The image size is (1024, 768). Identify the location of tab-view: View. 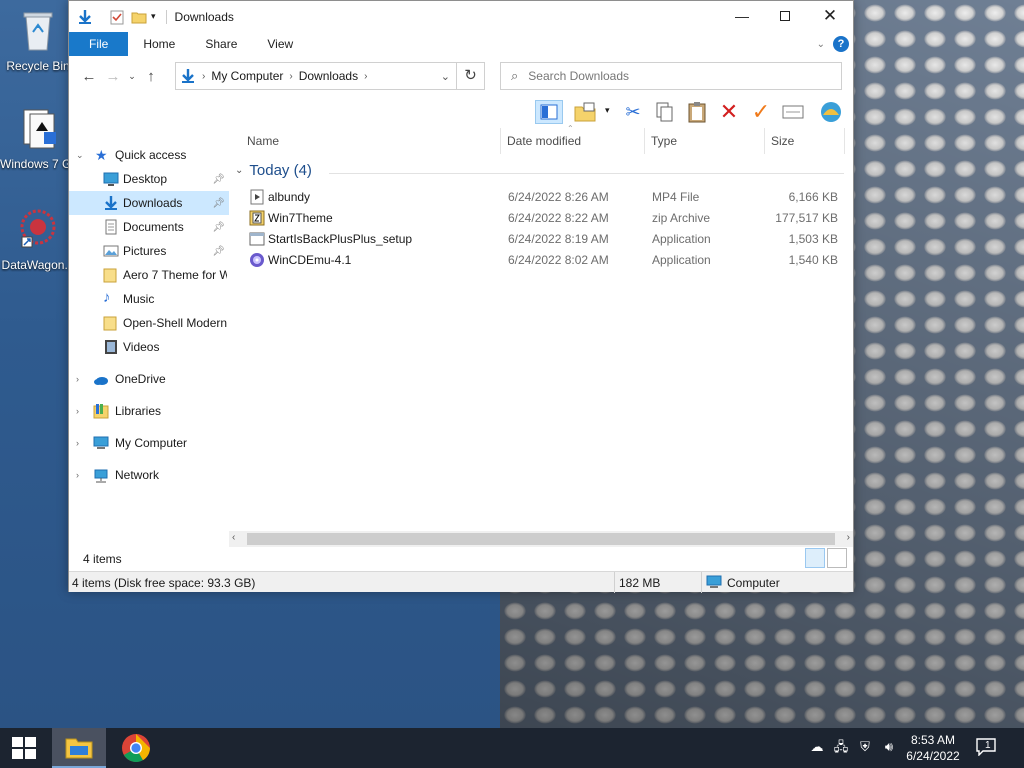
(280, 44).